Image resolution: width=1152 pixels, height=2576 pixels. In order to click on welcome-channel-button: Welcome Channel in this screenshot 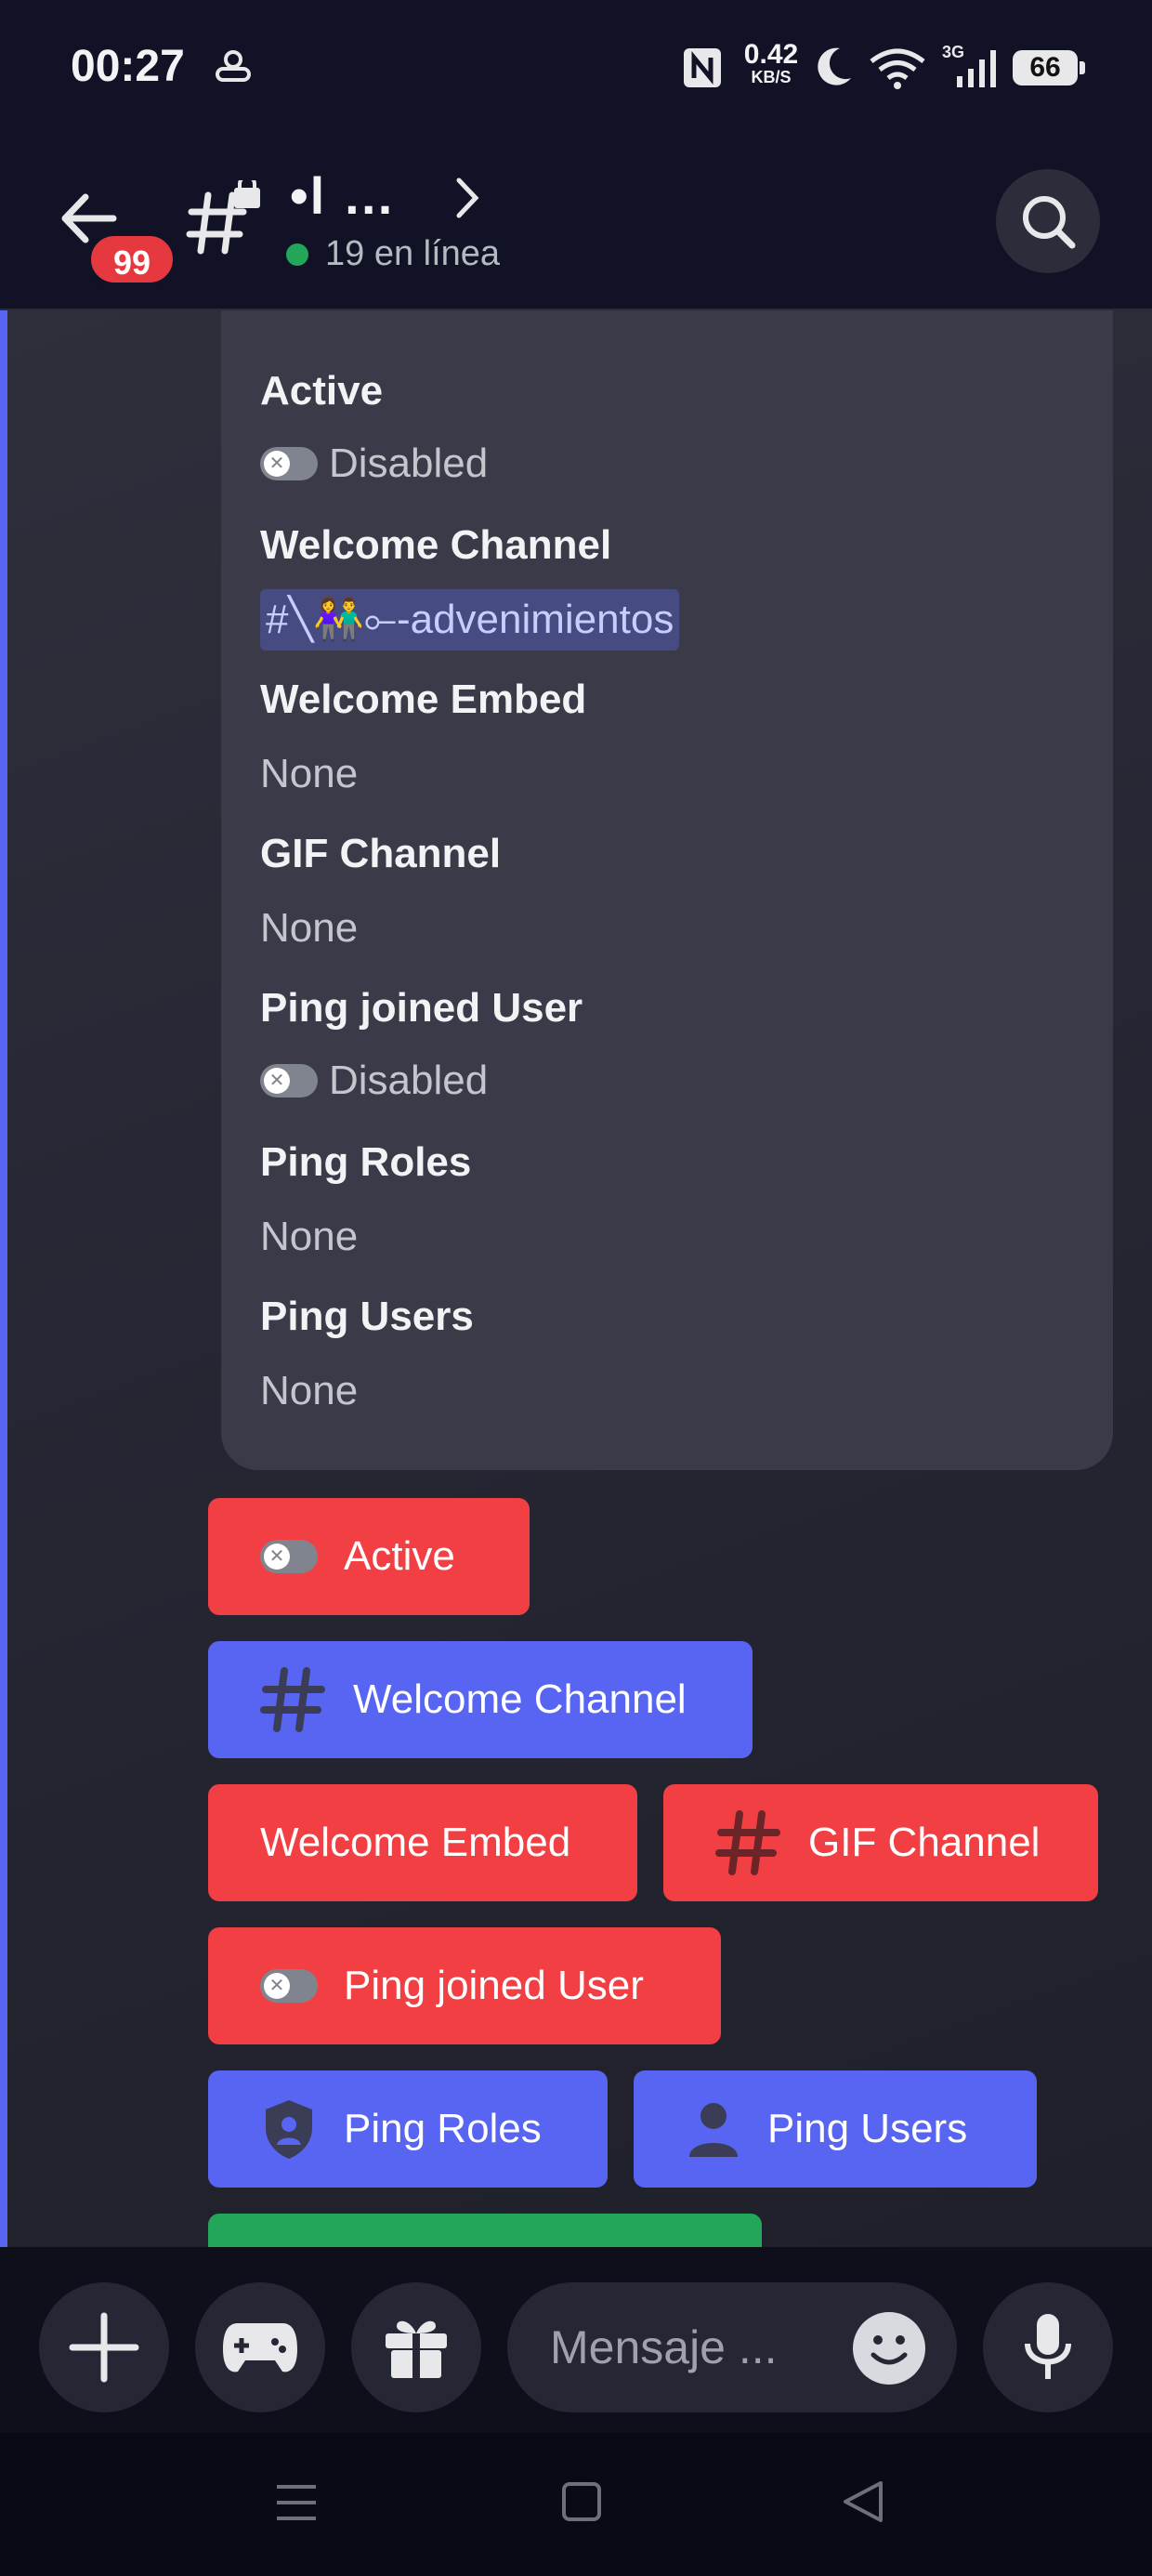, I will do `click(480, 1699)`.